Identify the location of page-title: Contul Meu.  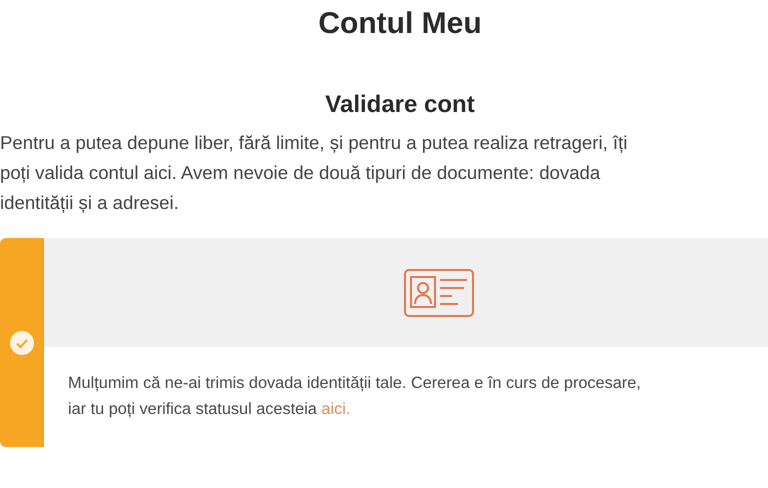
(400, 24).